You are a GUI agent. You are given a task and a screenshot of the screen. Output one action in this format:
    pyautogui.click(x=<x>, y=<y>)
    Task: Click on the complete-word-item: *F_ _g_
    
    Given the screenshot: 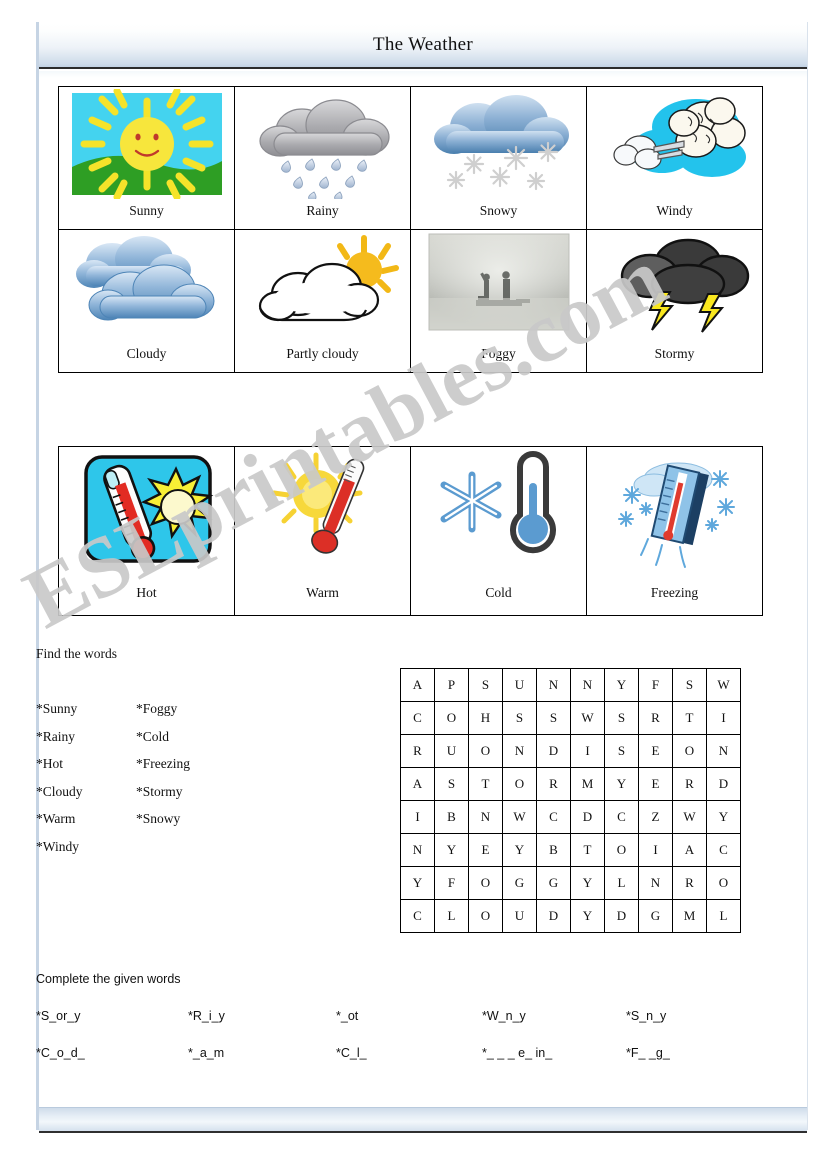 What is the action you would take?
    pyautogui.click(x=648, y=1053)
    